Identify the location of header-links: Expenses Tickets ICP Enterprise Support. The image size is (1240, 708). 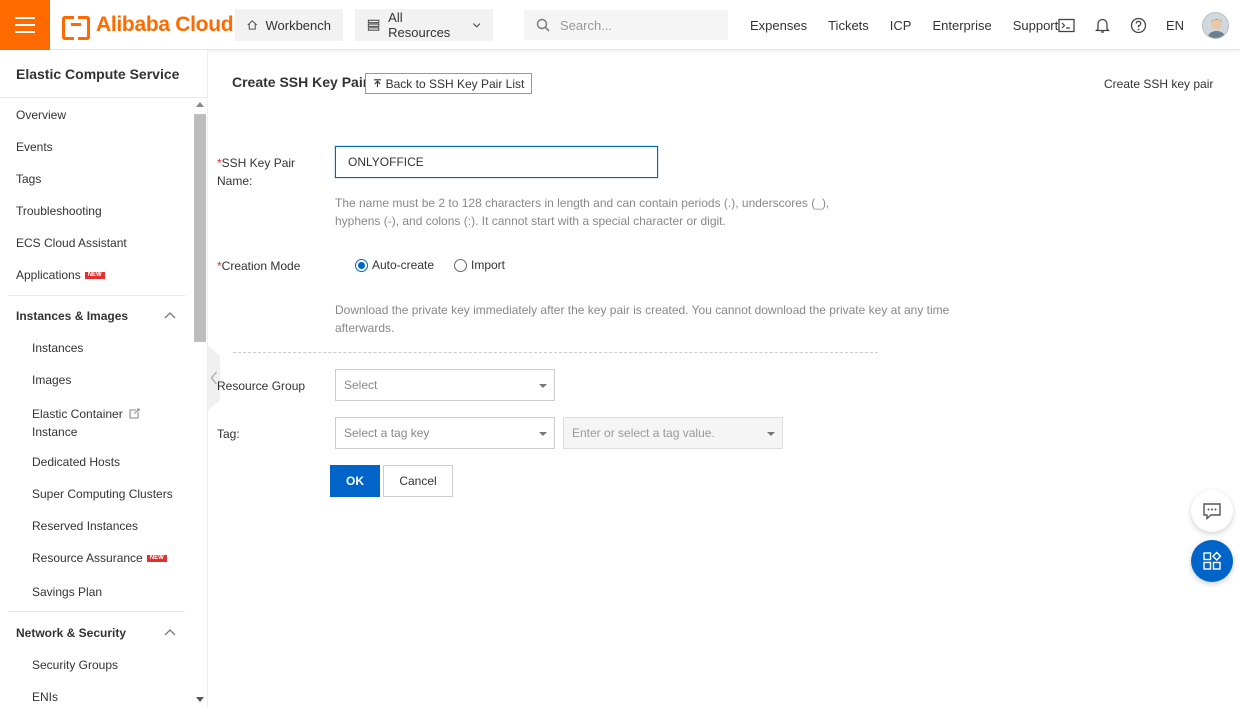
(914, 25).